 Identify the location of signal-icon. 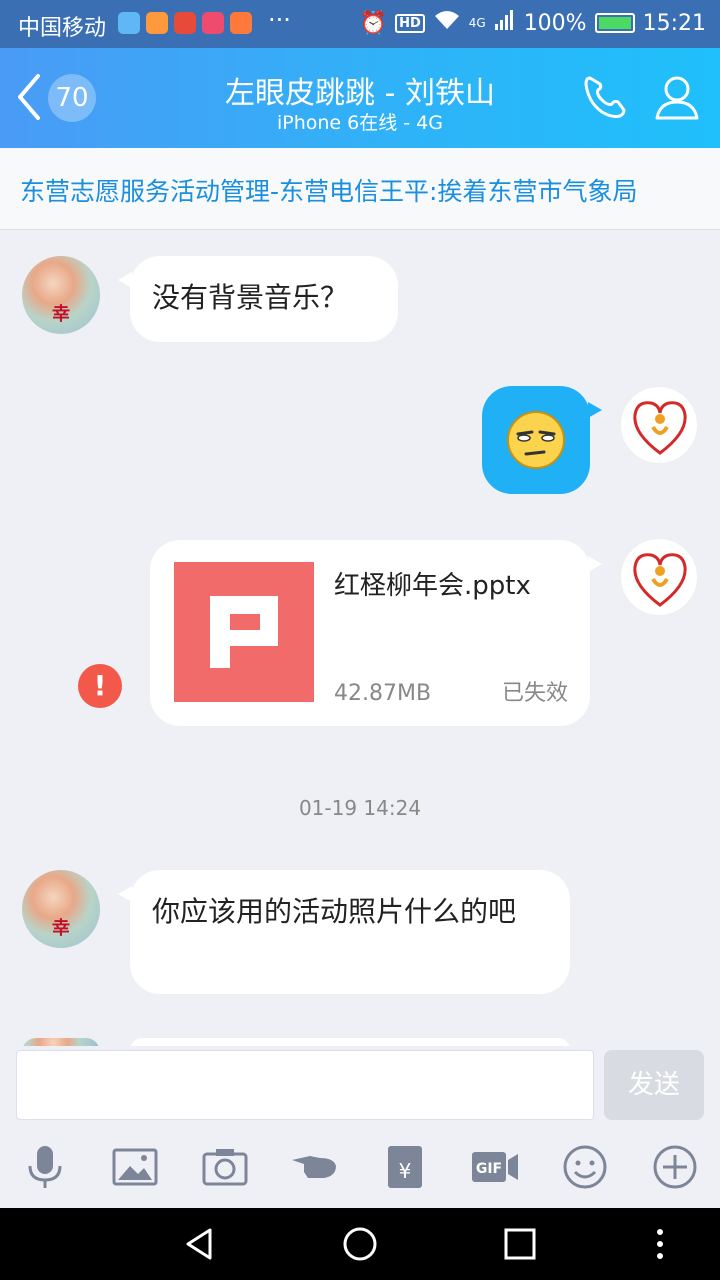
(505, 23).